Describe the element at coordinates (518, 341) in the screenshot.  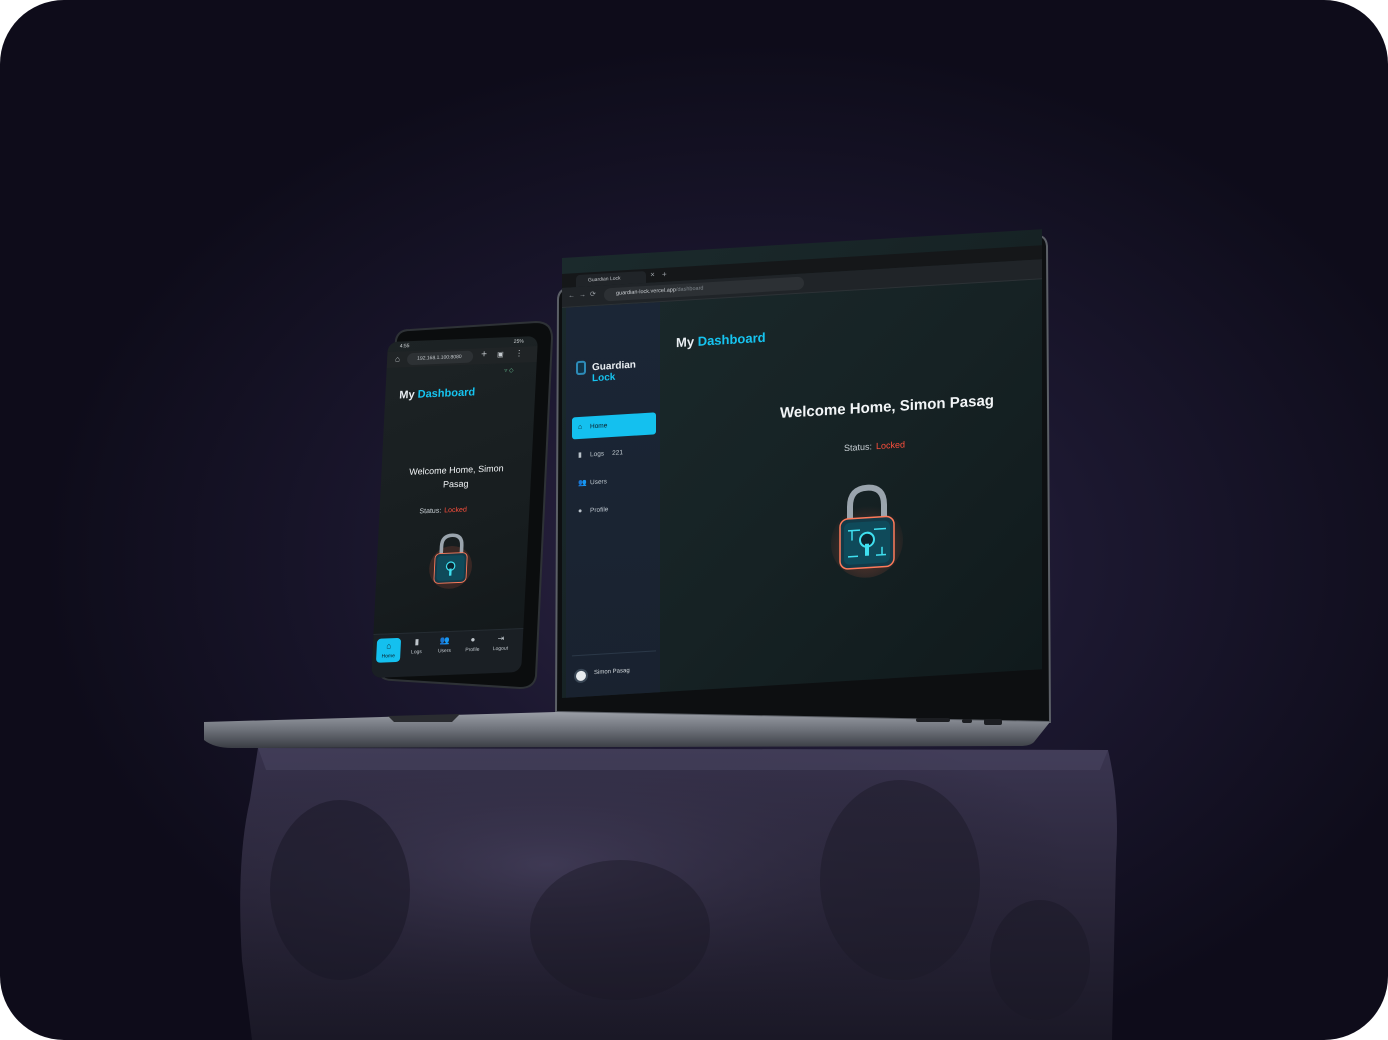
I see `phone-battery: 25%` at that location.